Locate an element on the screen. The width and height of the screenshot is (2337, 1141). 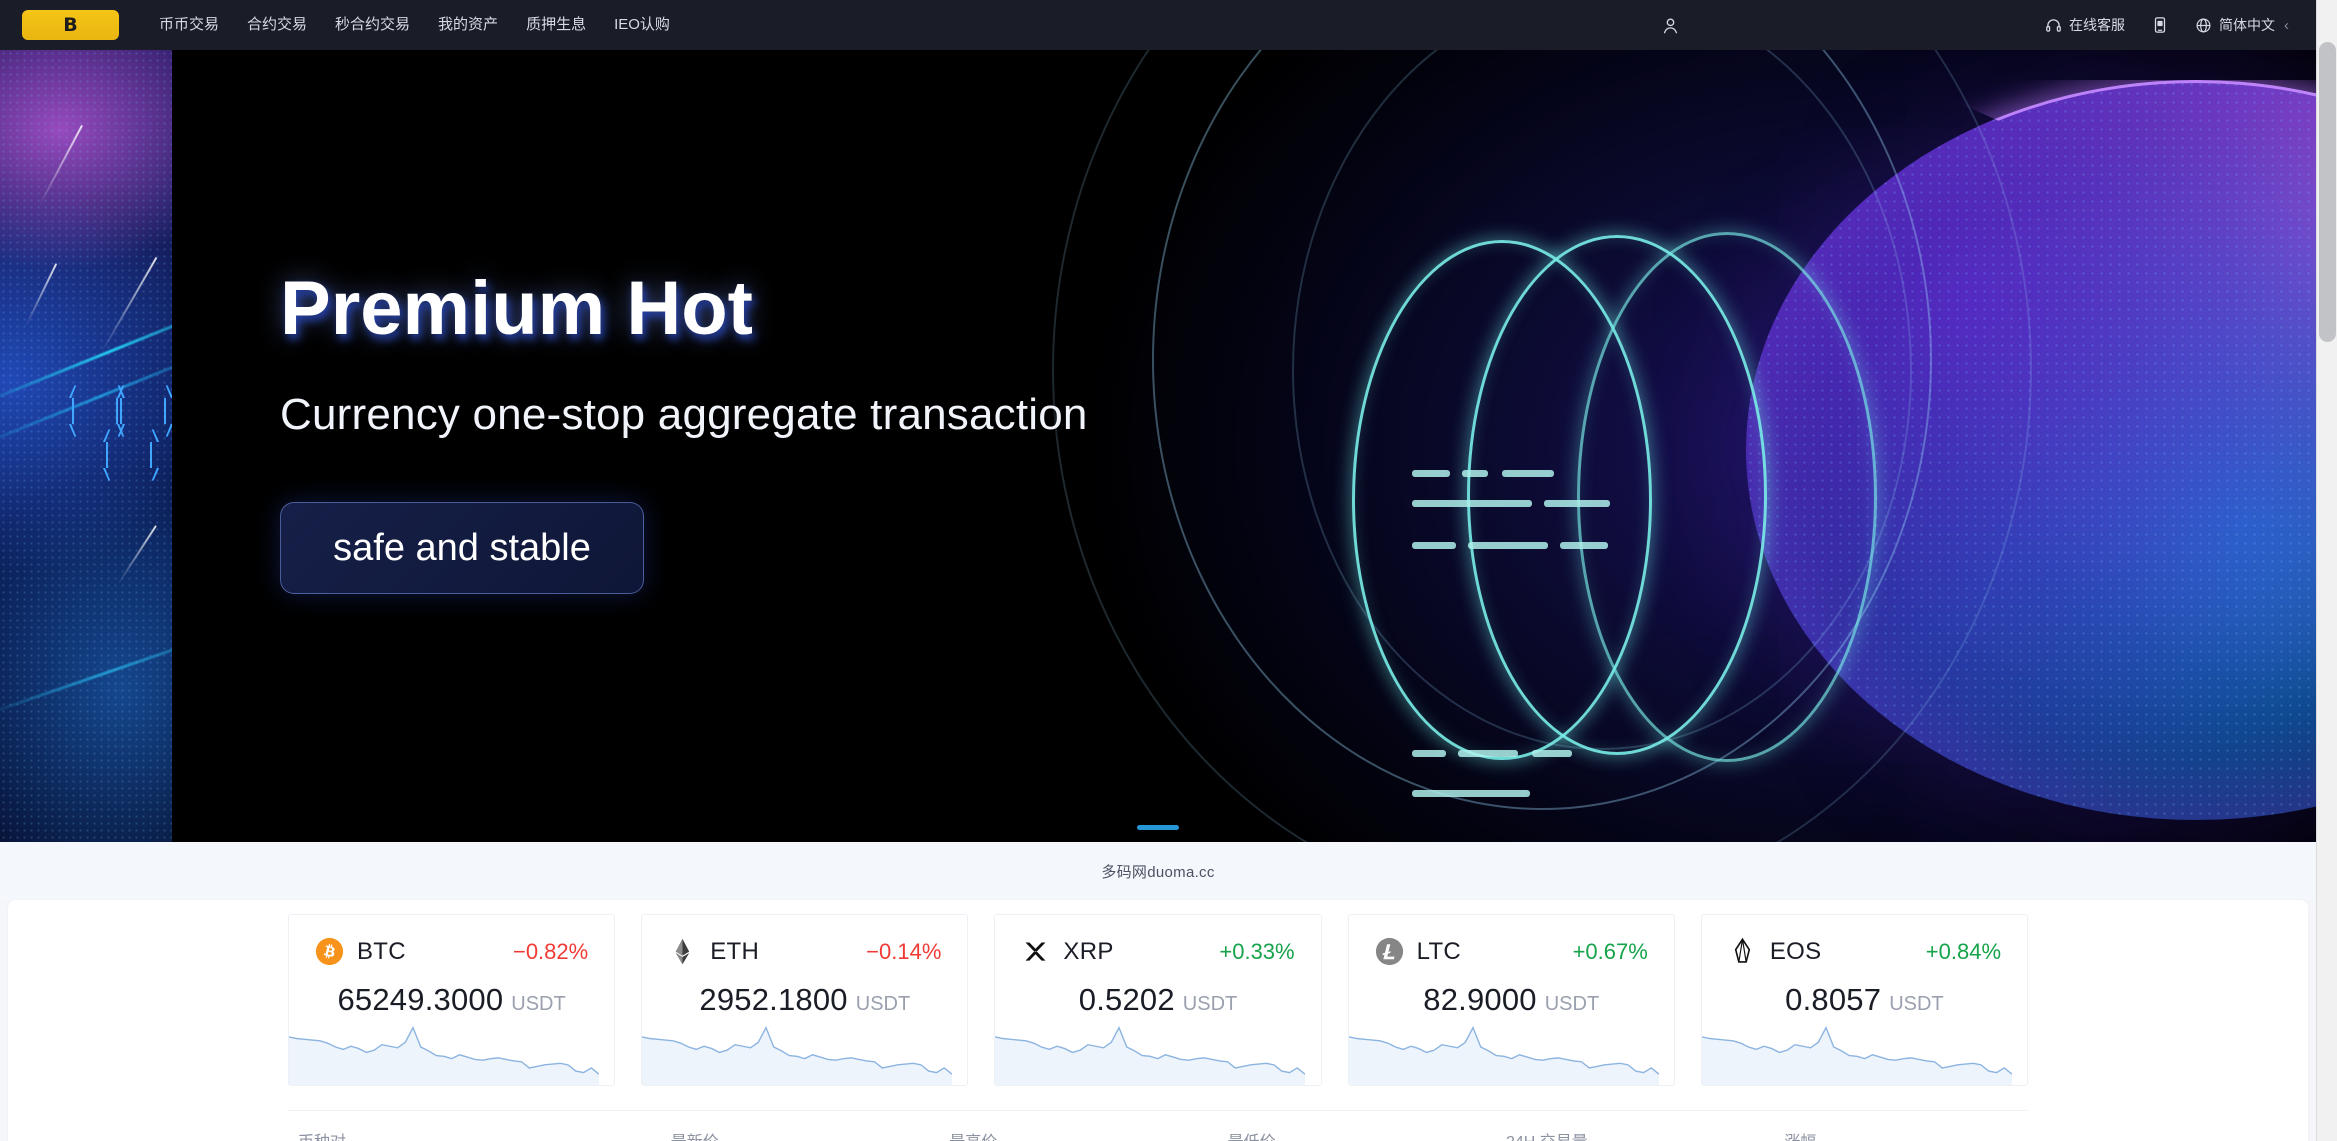
coin-card-xrp: XRP +0.33% 0.5202 USDT is located at coordinates (1158, 1000).